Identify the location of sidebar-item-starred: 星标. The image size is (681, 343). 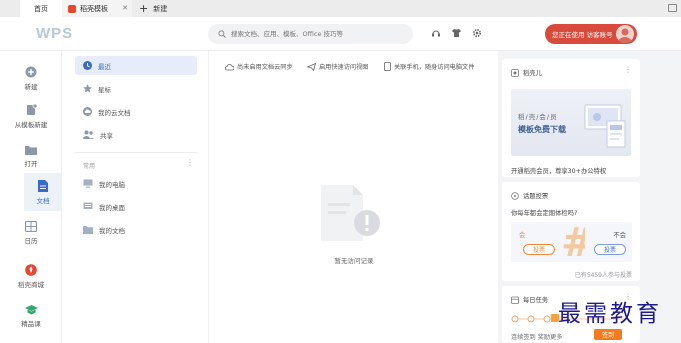
(136, 88).